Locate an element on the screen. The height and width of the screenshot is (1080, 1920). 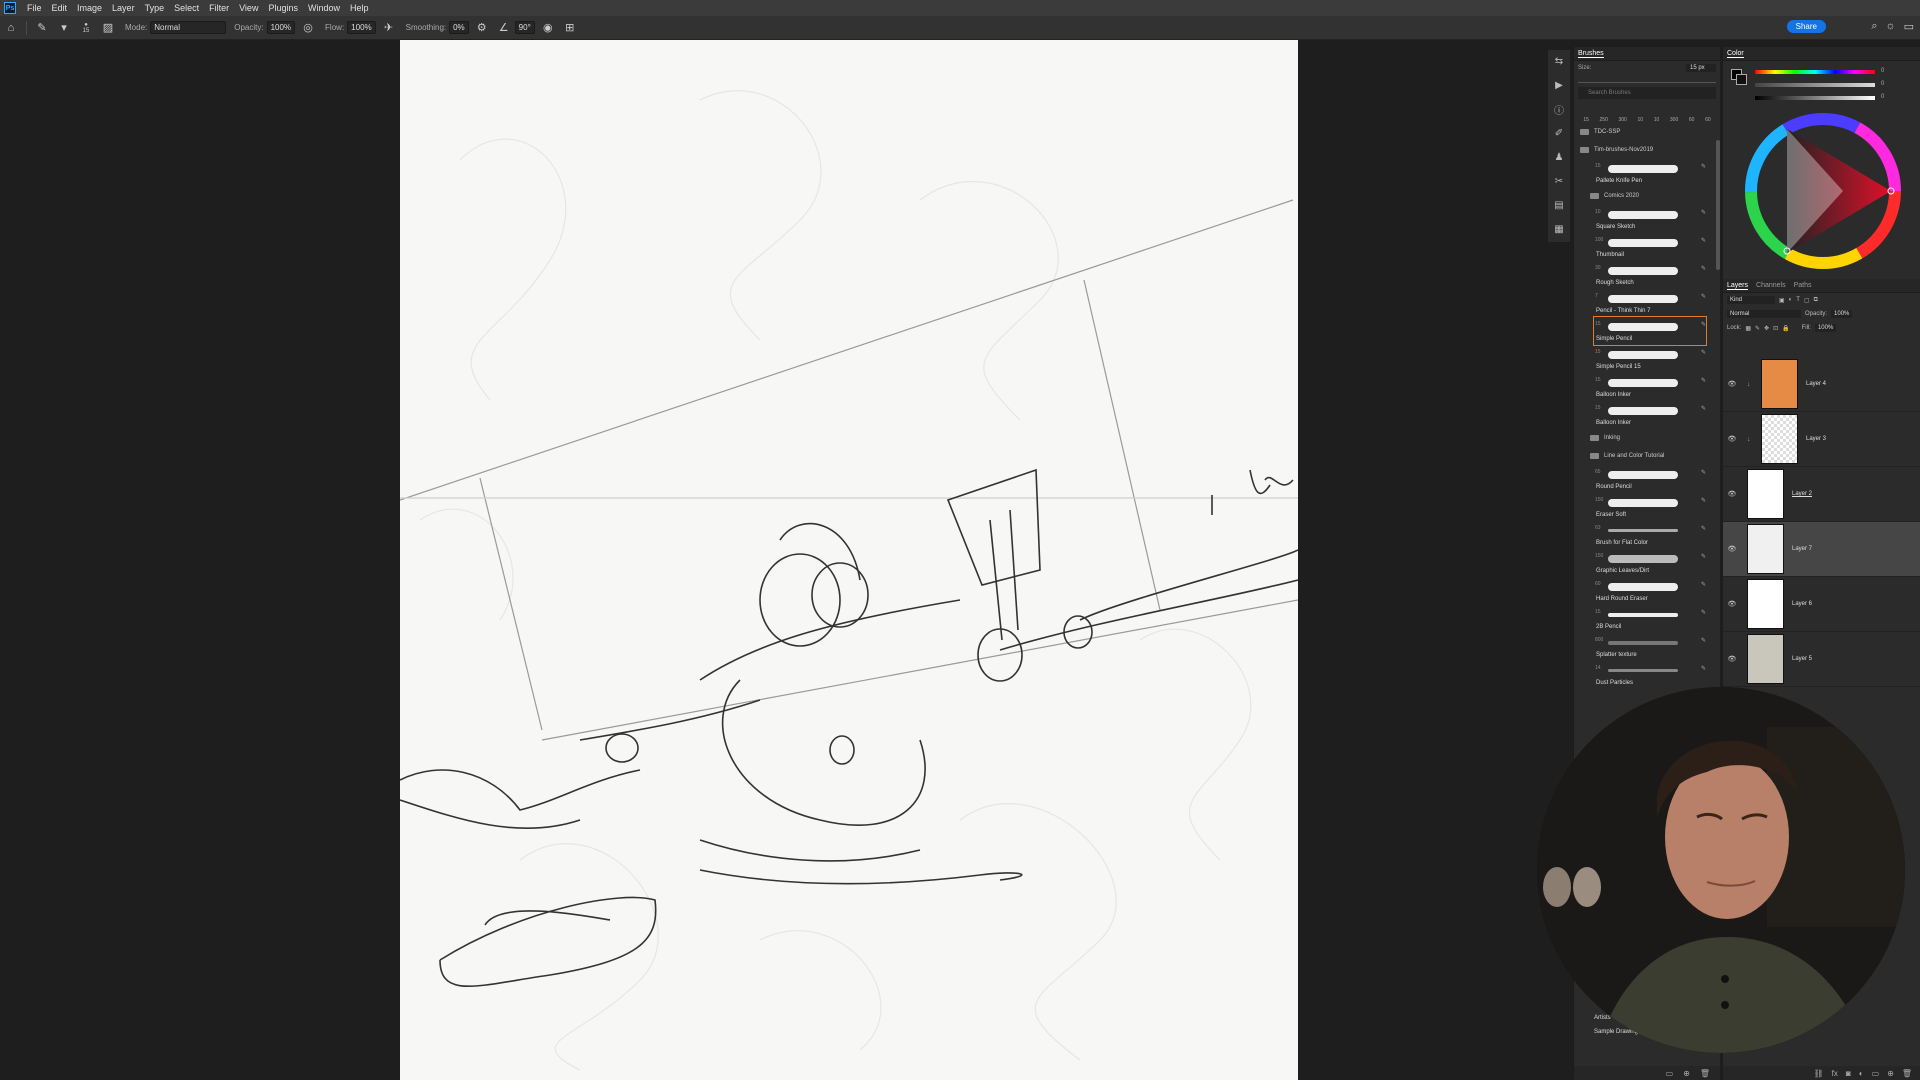
brush-item: 60 Hard Round Eraser ✎ is located at coordinates (1650, 591).